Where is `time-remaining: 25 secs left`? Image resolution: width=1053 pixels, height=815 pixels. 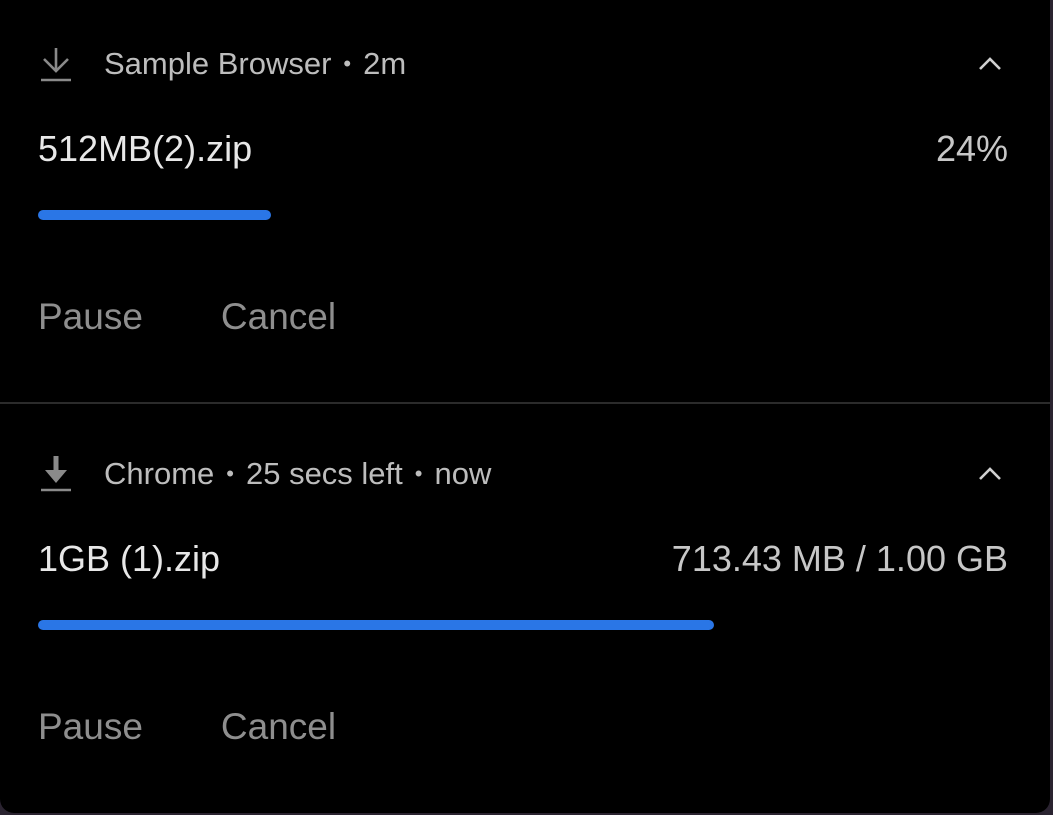
time-remaining: 25 secs left is located at coordinates (324, 473).